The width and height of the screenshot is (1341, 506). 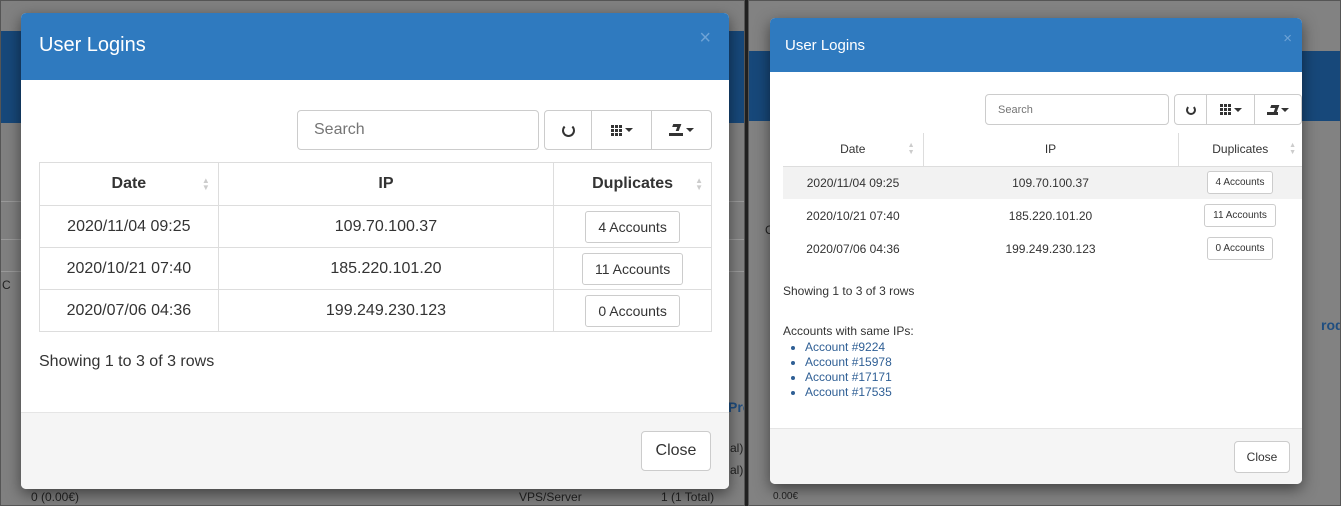 What do you see at coordinates (848, 331) in the screenshot?
I see `same-ip-heading: Accounts with same IPs:` at bounding box center [848, 331].